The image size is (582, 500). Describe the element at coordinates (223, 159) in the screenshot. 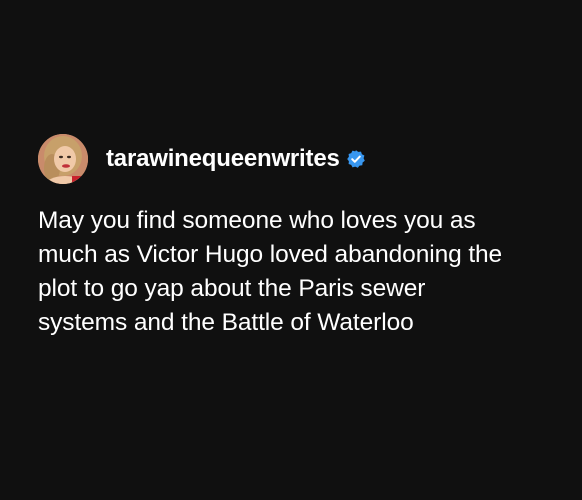

I see `username: tarawinequeenwrites` at that location.